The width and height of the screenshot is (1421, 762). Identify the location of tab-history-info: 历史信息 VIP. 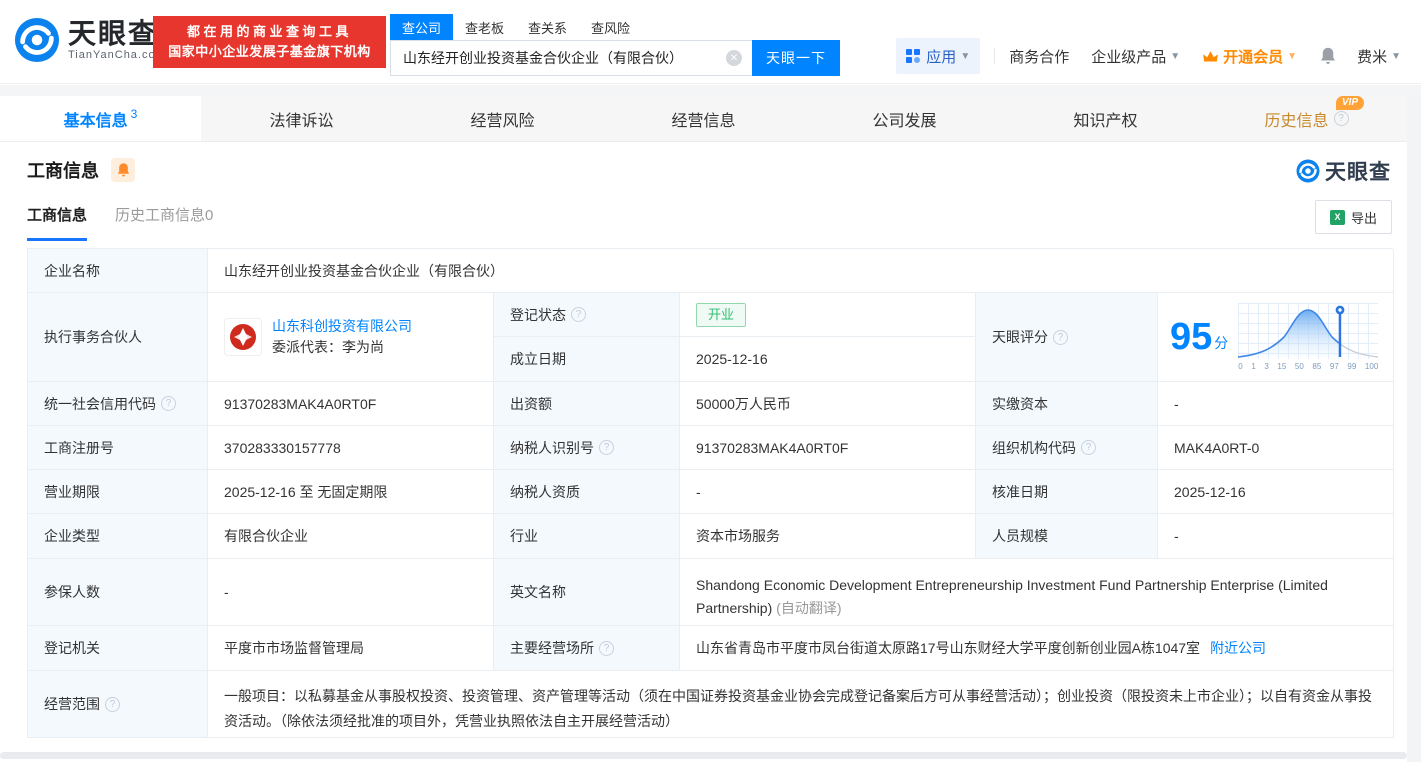
(1306, 118).